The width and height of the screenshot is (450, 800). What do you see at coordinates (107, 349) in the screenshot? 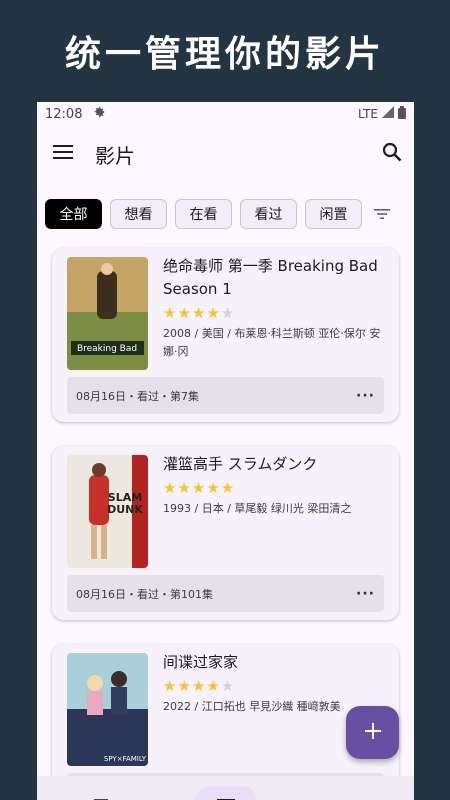
I see `svg-text: Breaking Bad` at bounding box center [107, 349].